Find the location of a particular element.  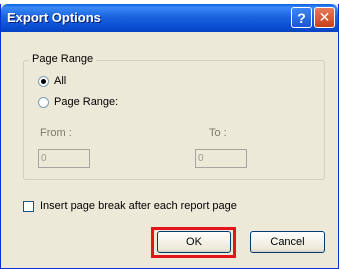

radio-all-indicator is located at coordinates (43, 81).